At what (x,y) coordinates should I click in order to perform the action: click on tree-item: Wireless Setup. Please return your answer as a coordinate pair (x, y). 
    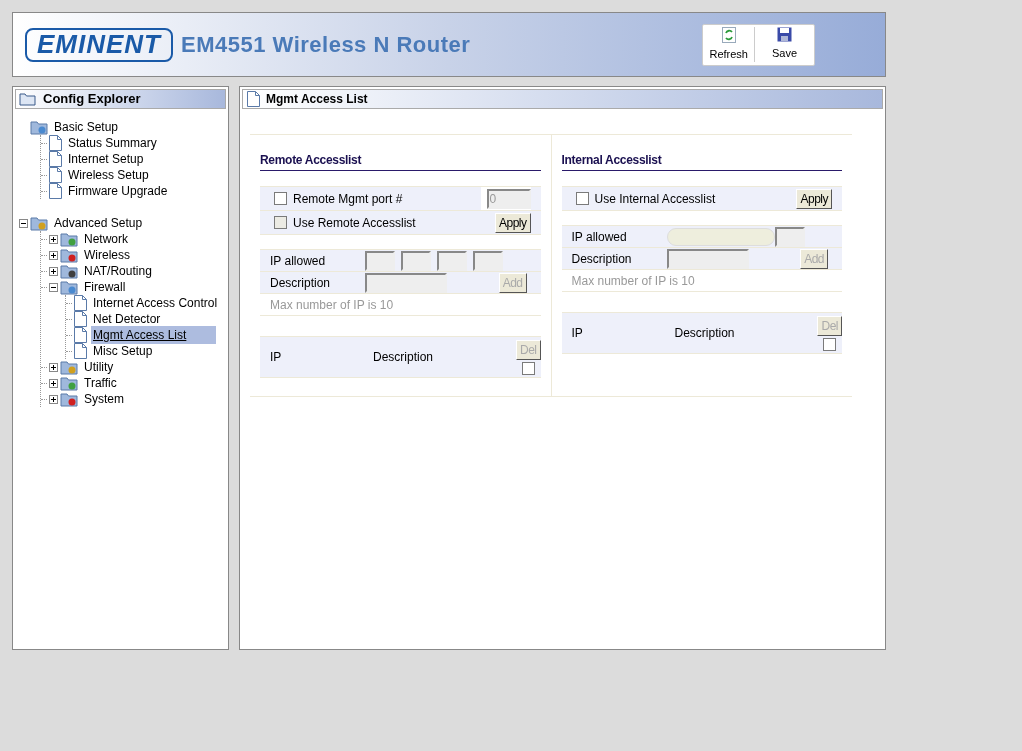
    Looking at the image, I should click on (108, 175).